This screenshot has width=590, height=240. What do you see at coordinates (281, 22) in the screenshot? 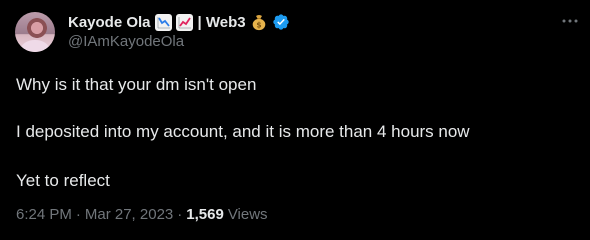
I see `verified-badge-icon` at bounding box center [281, 22].